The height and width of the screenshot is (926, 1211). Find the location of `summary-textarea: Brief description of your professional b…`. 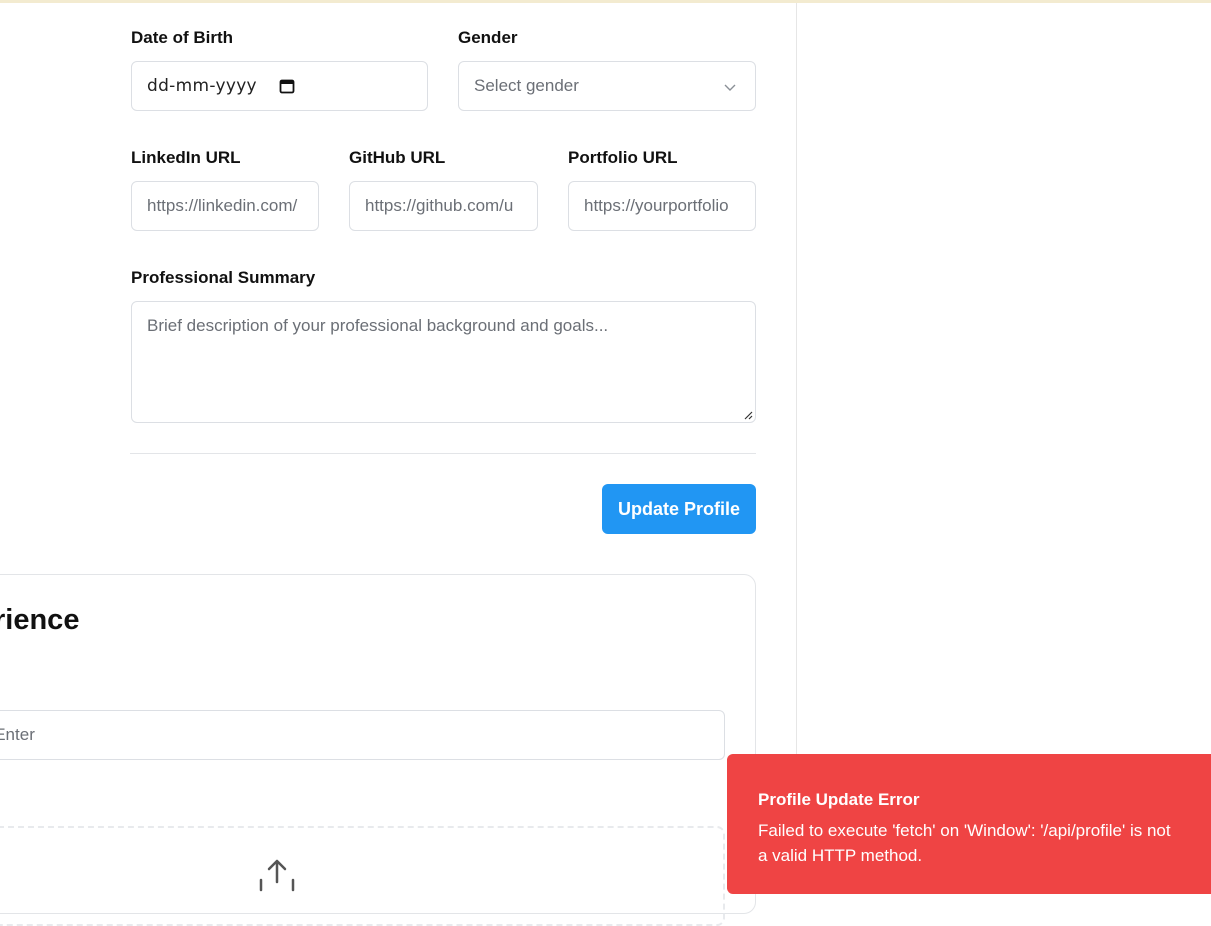

summary-textarea: Brief description of your professional b… is located at coordinates (443, 362).